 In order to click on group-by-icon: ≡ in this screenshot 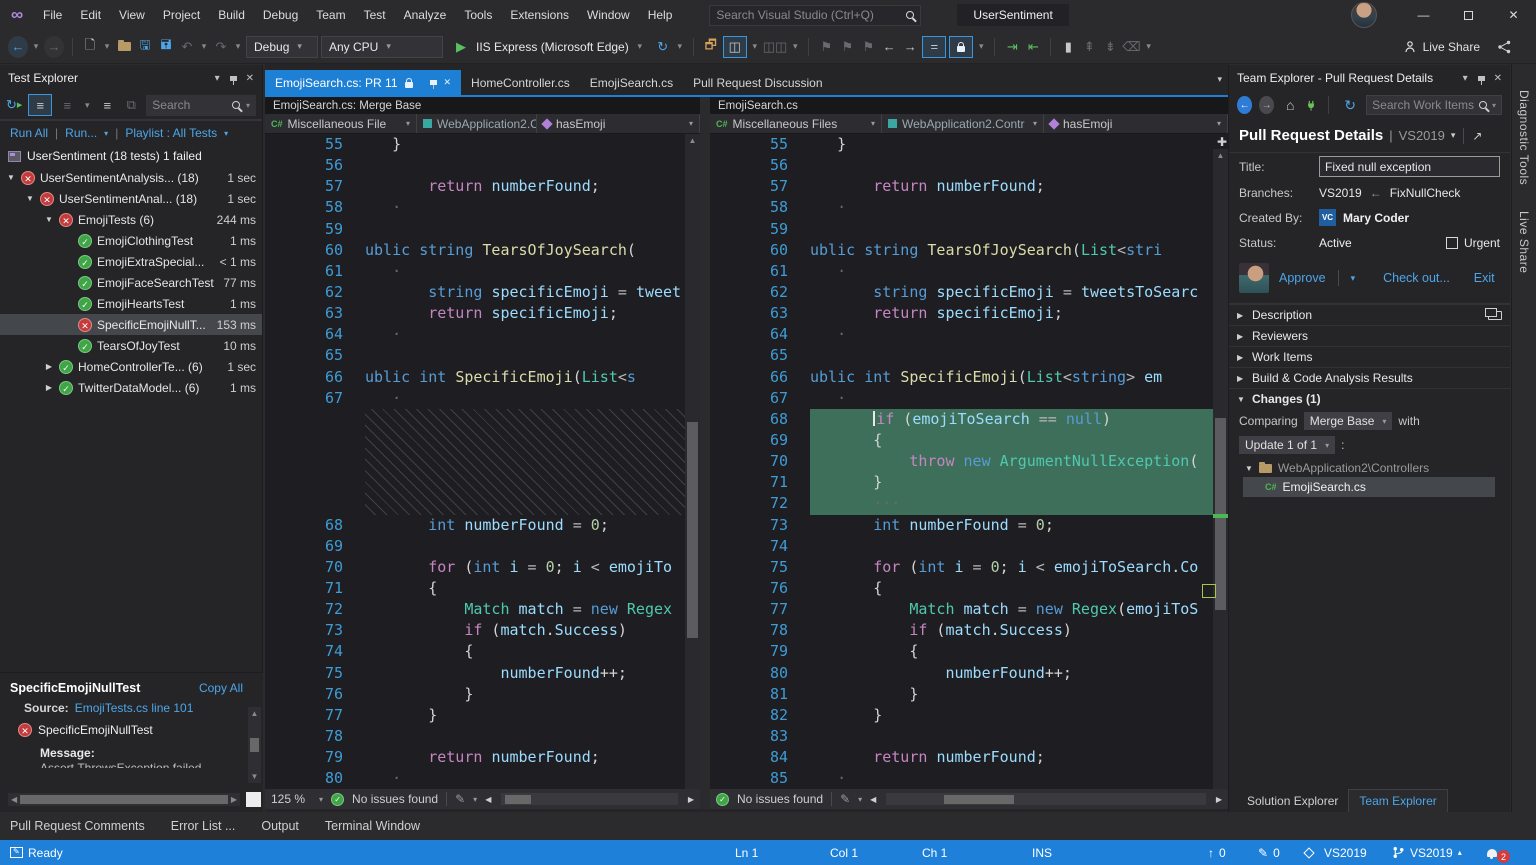, I will do `click(107, 105)`.